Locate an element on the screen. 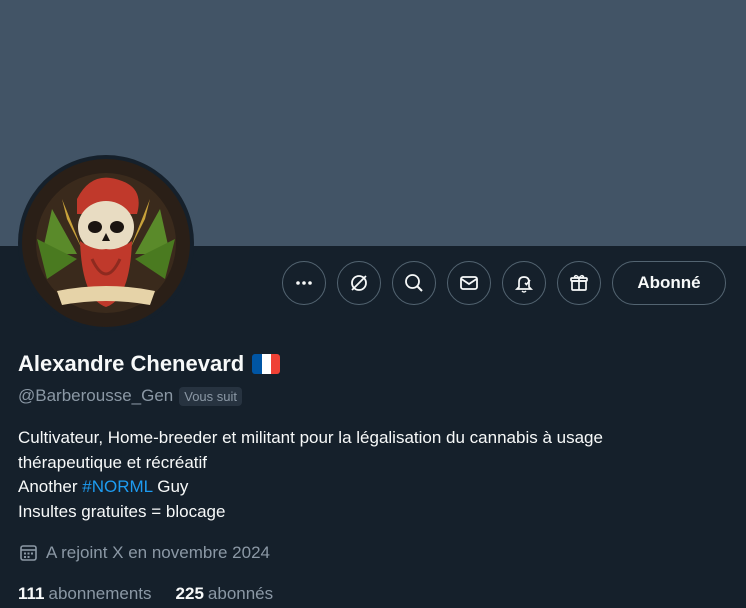 This screenshot has height=608, width=746. follow-stats: 111 abonnements 225 abonnés is located at coordinates (145, 594).